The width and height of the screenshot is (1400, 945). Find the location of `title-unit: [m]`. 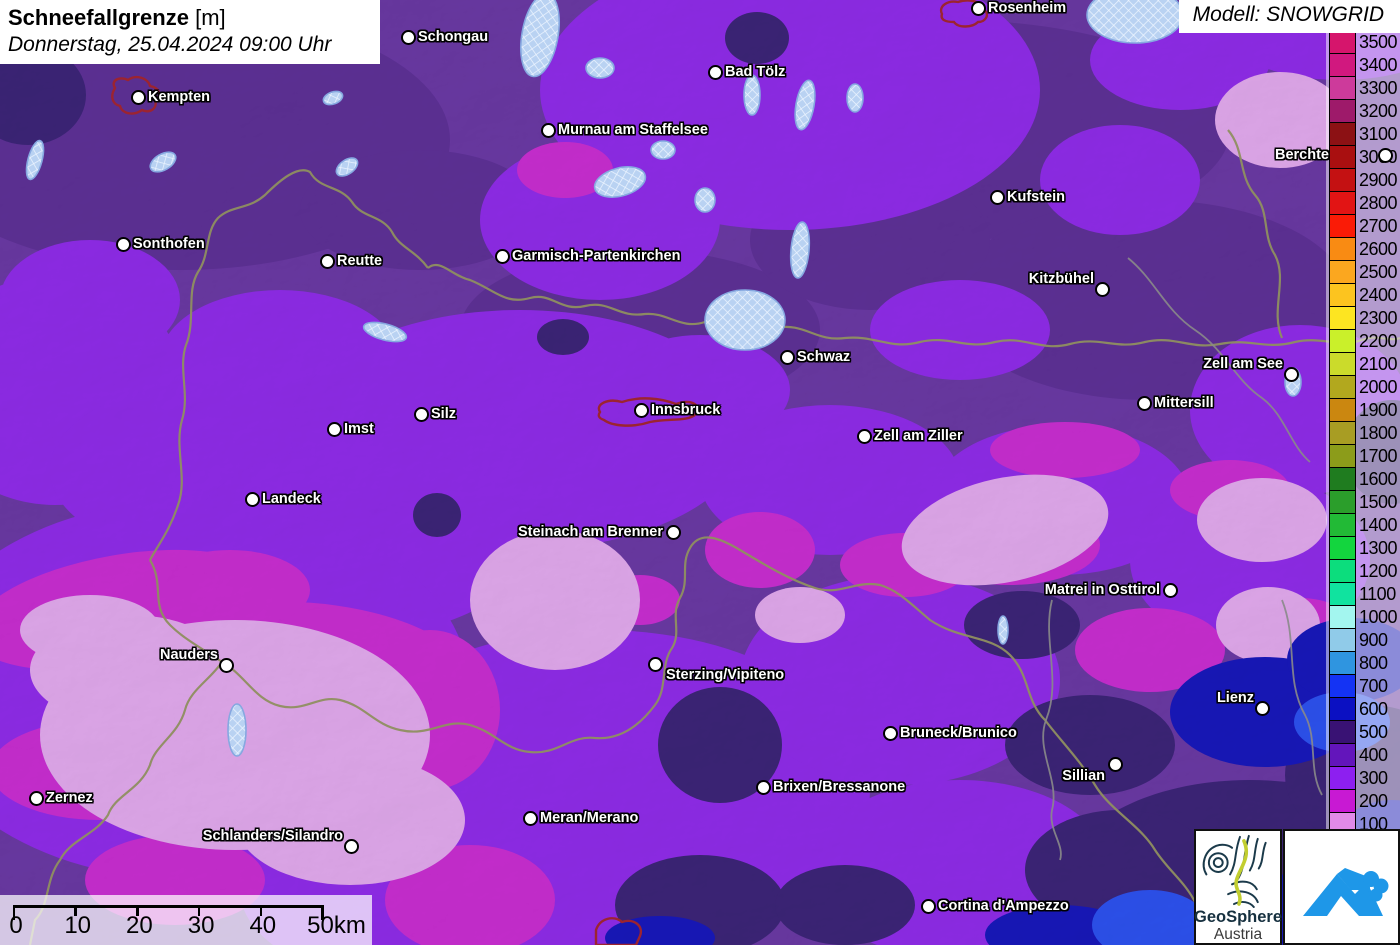

title-unit: [m] is located at coordinates (210, 17).